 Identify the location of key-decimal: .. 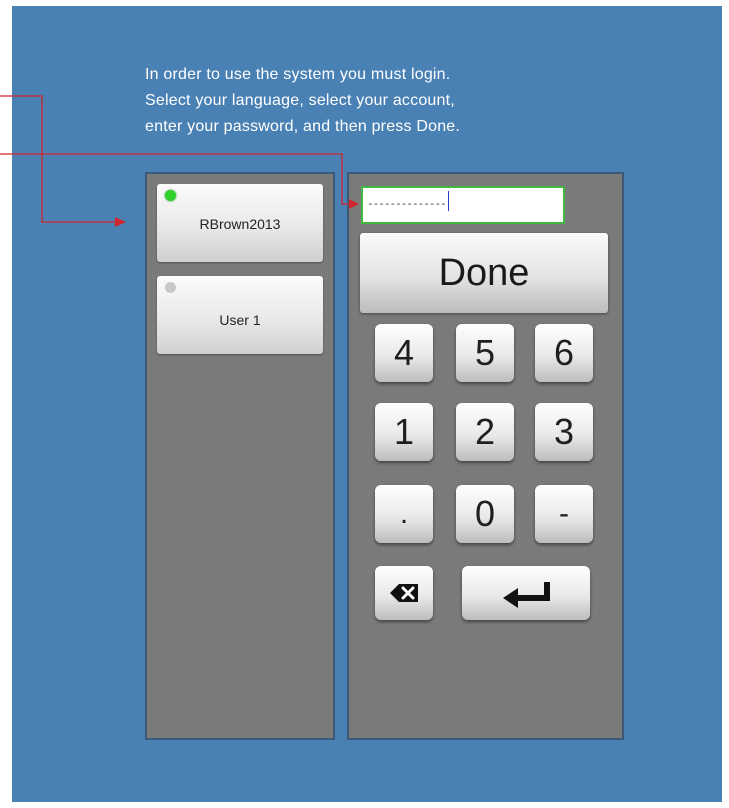
(404, 514).